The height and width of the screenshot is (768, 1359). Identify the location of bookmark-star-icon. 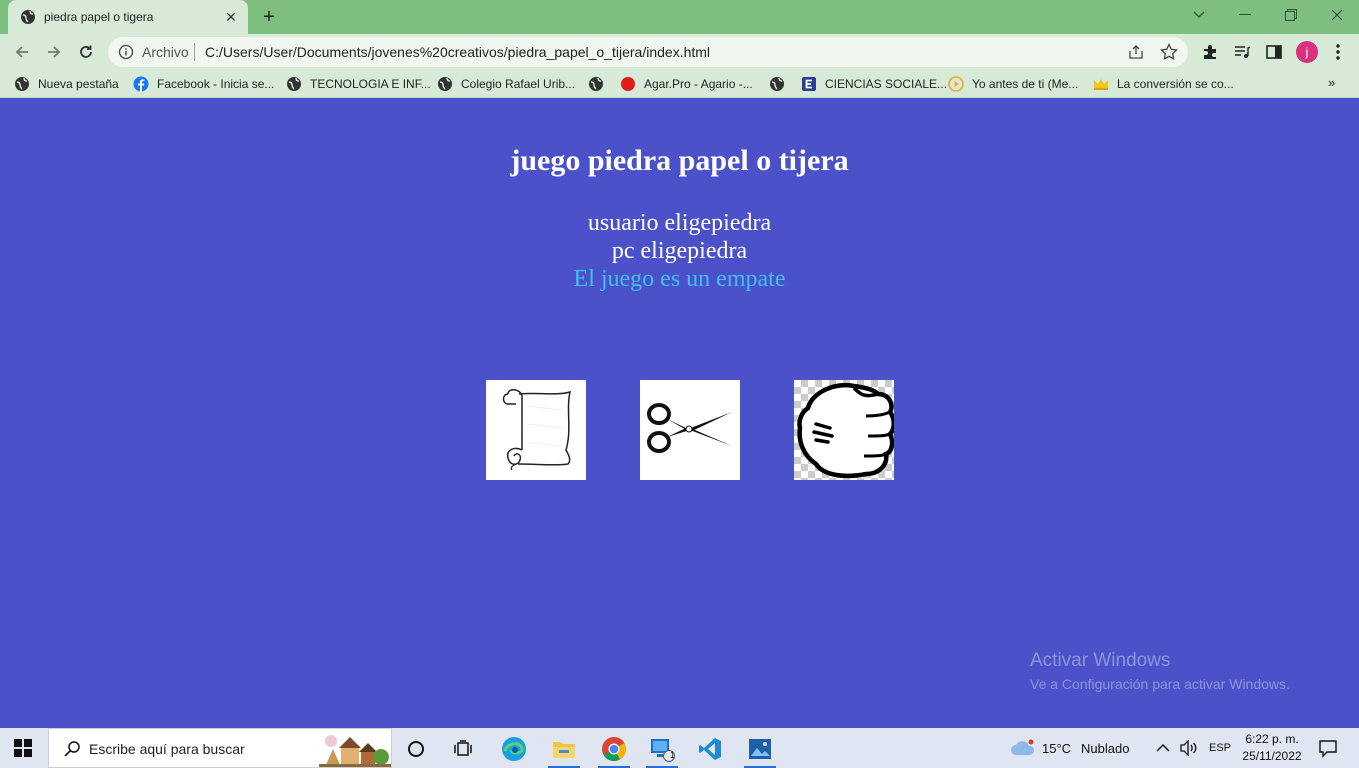
(1169, 52).